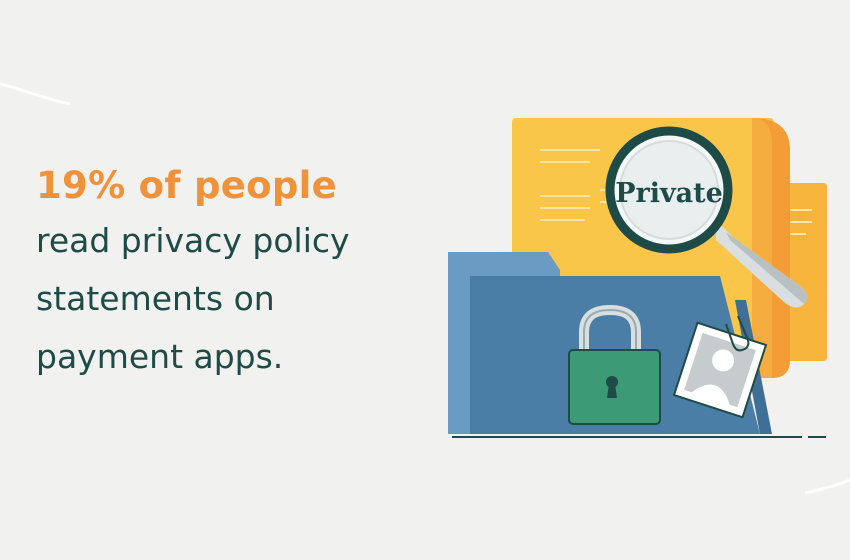 The image size is (850, 560). What do you see at coordinates (669, 193) in the screenshot?
I see `magnifier-label: Private` at bounding box center [669, 193].